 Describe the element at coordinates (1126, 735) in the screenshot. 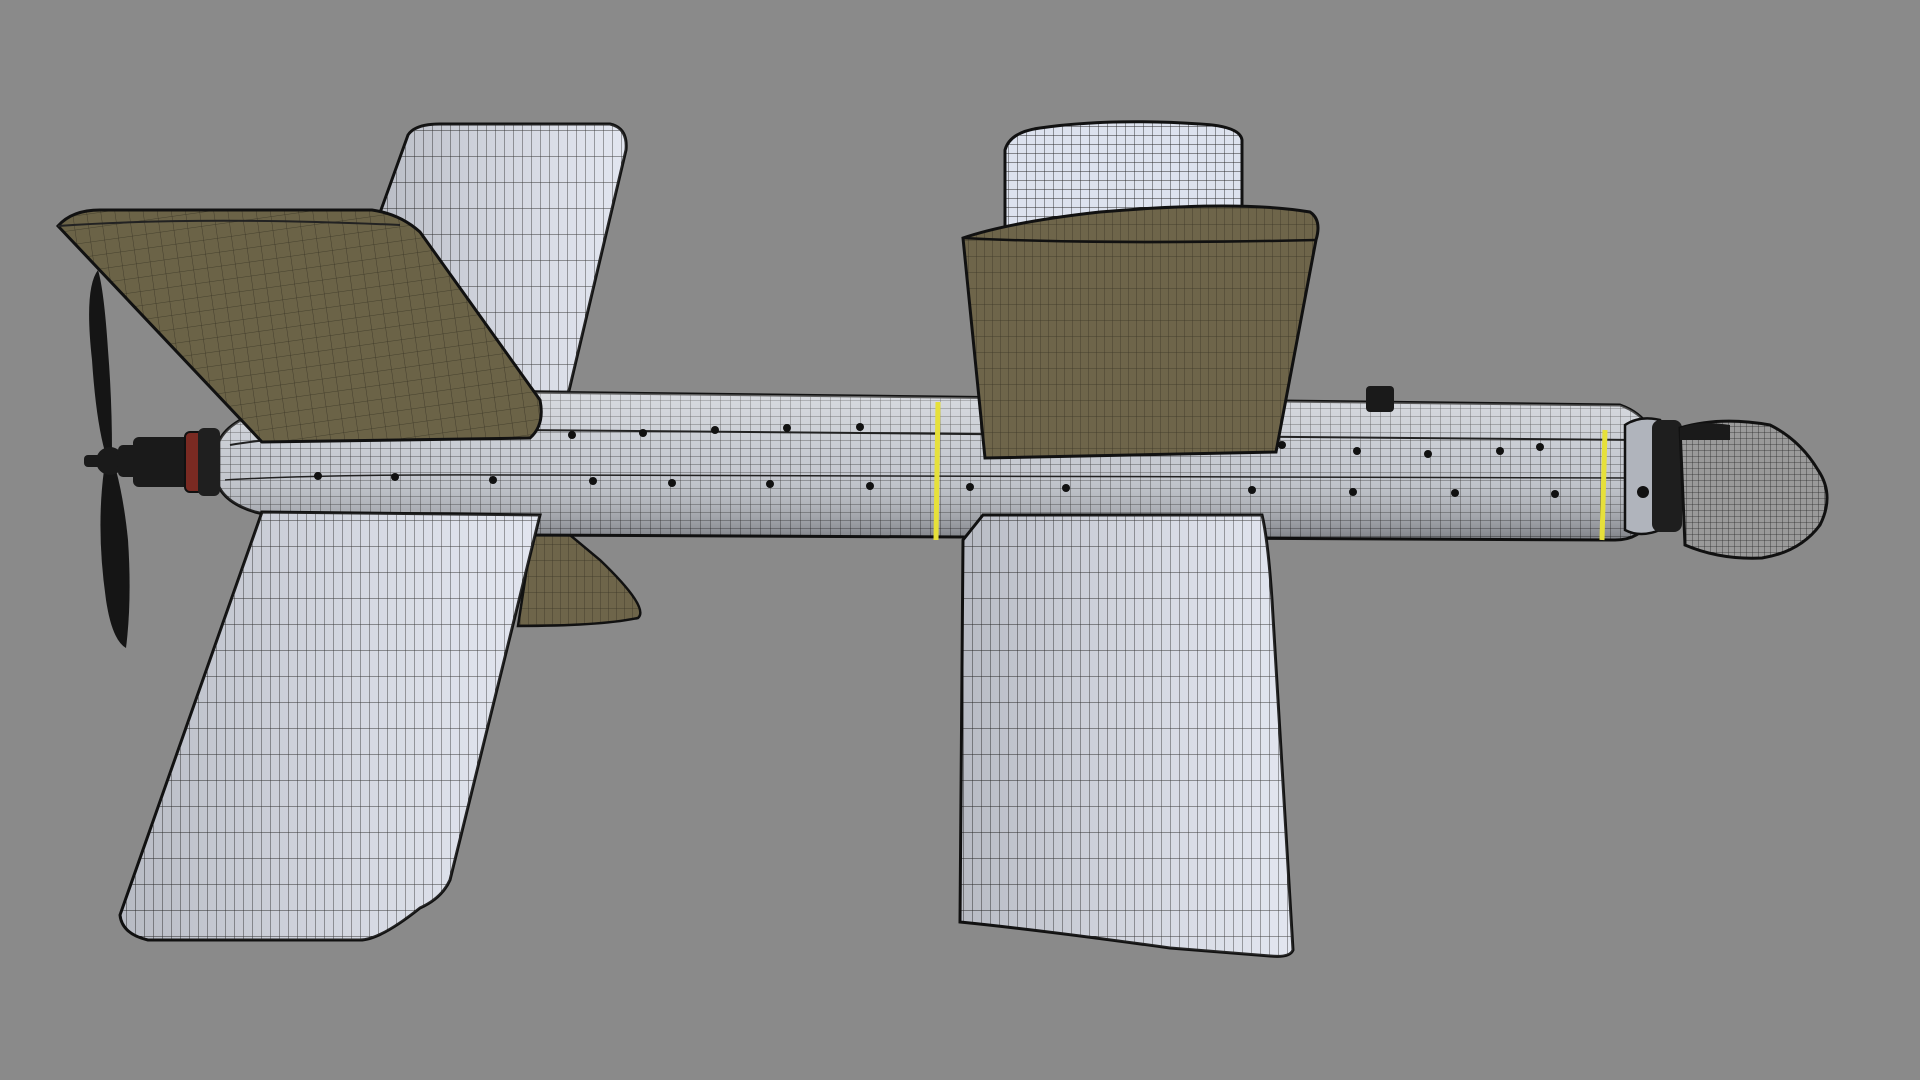

I see `front-lower-wing` at that location.